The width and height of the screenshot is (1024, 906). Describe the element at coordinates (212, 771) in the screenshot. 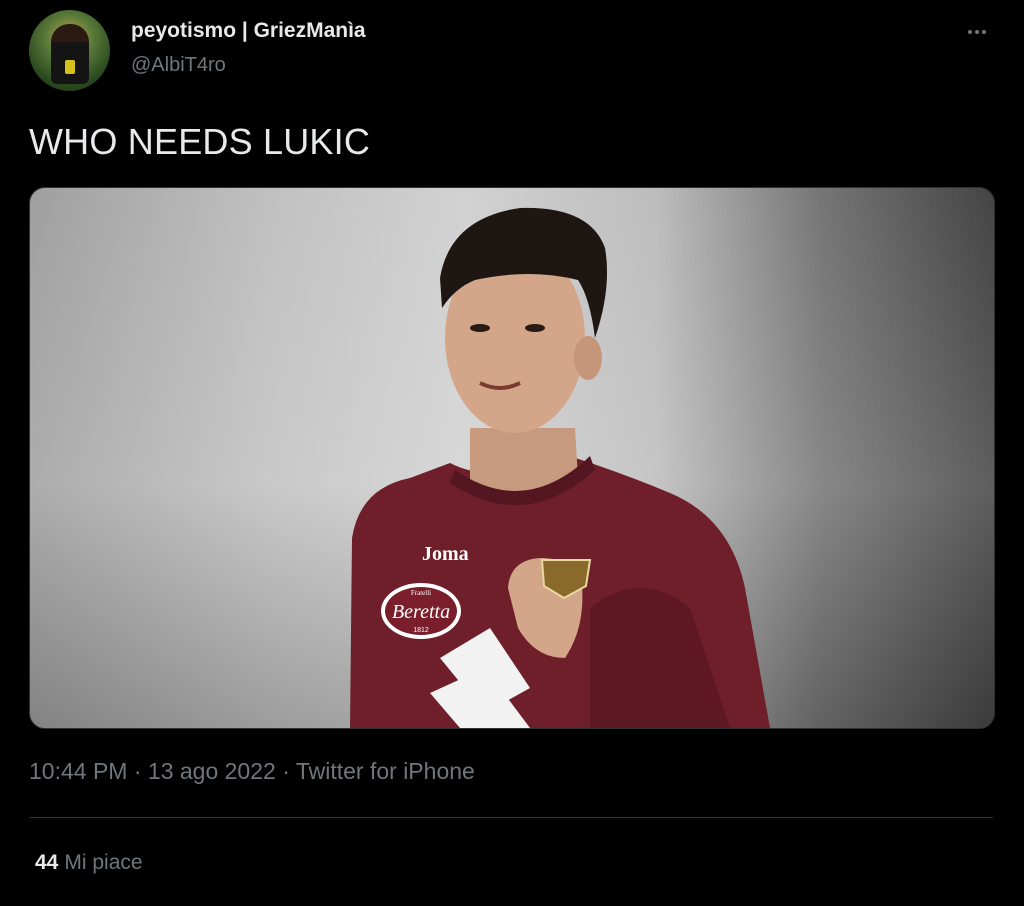

I see `tweet-date: 13 ago 2022` at that location.